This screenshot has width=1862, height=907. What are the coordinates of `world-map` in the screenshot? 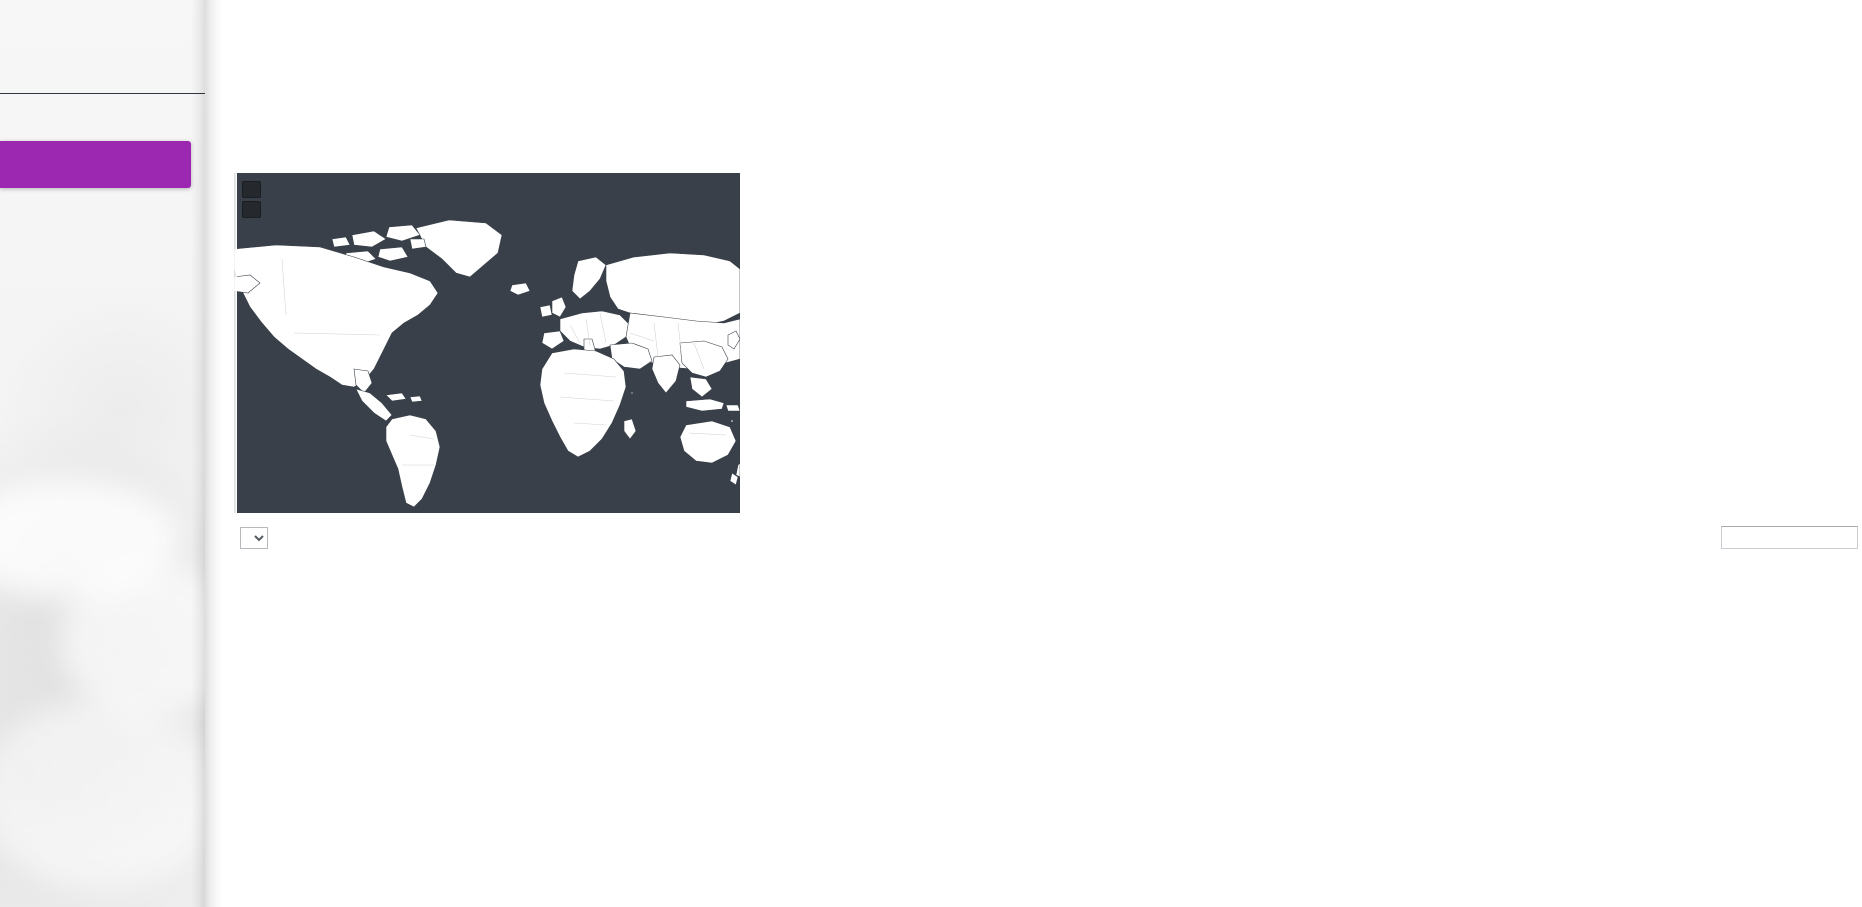 It's located at (487, 343).